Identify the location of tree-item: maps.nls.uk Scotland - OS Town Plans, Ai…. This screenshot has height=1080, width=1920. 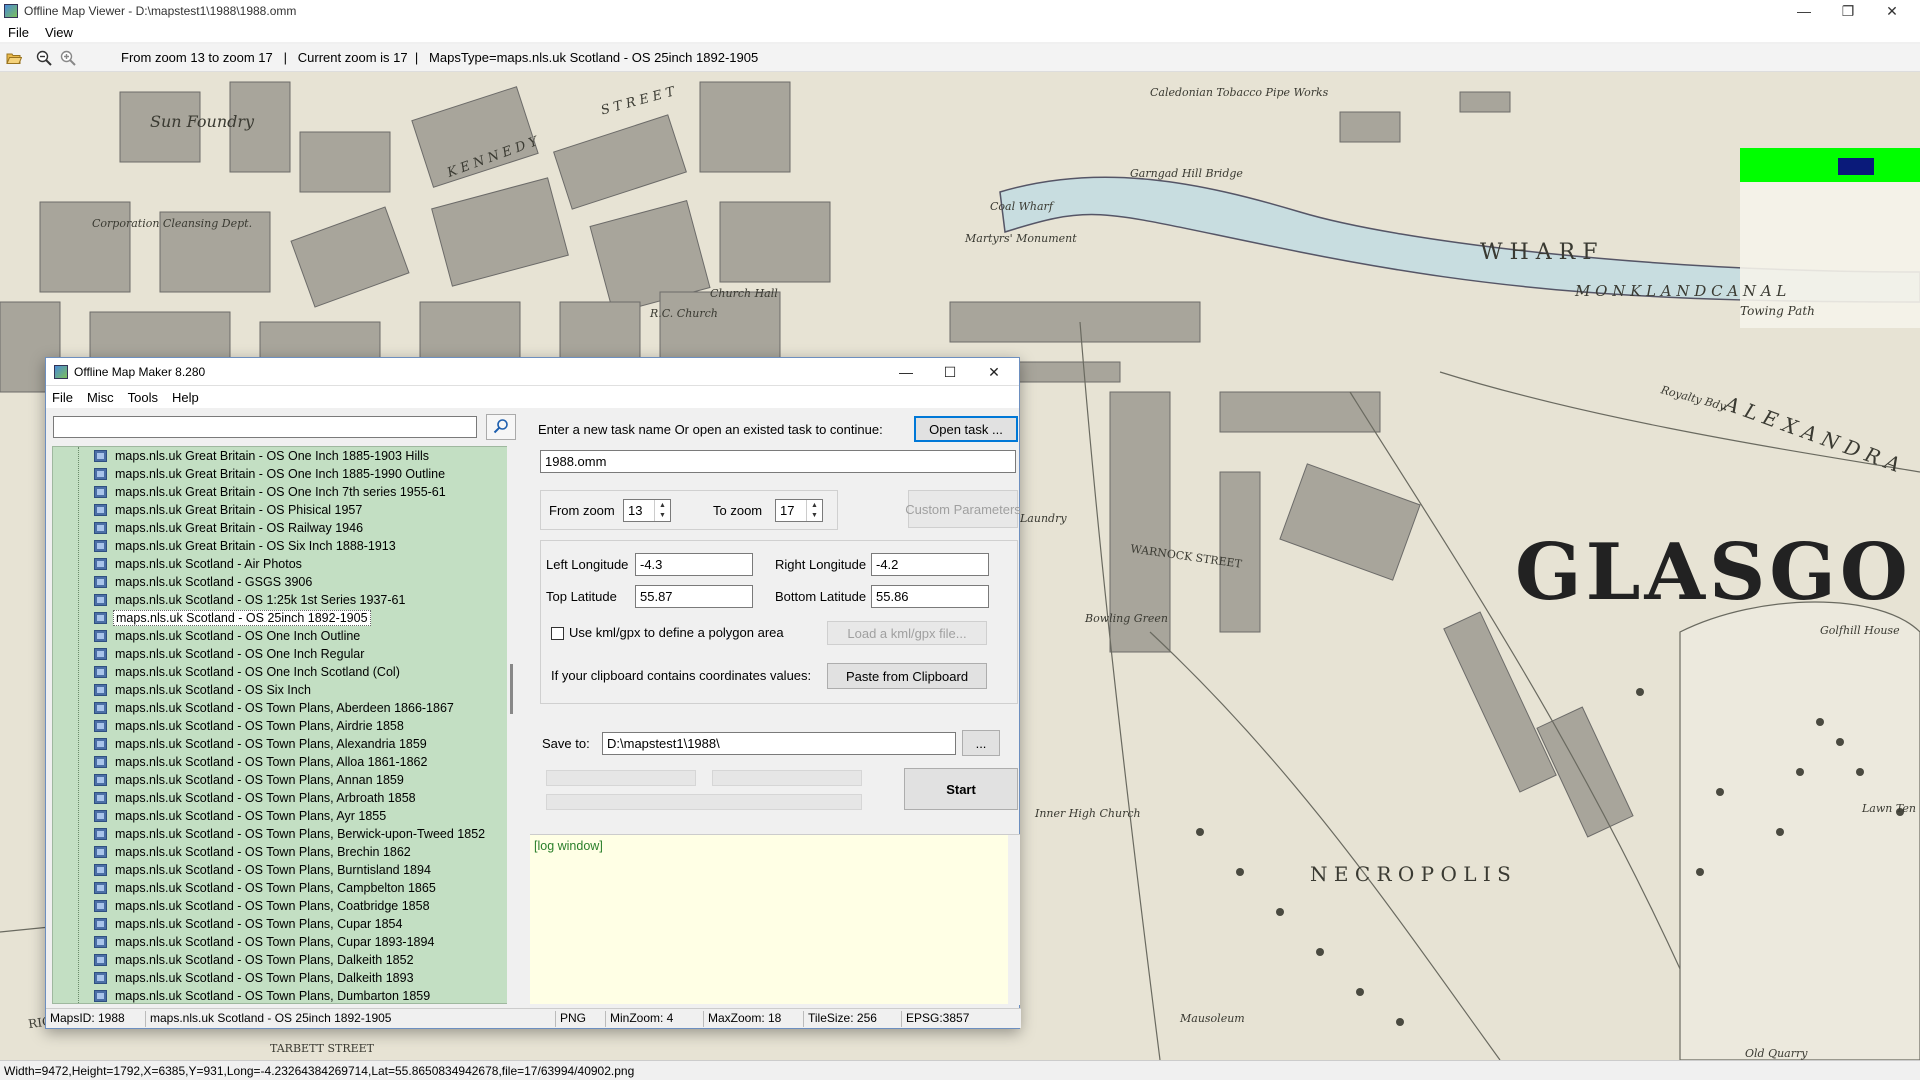
(282, 726).